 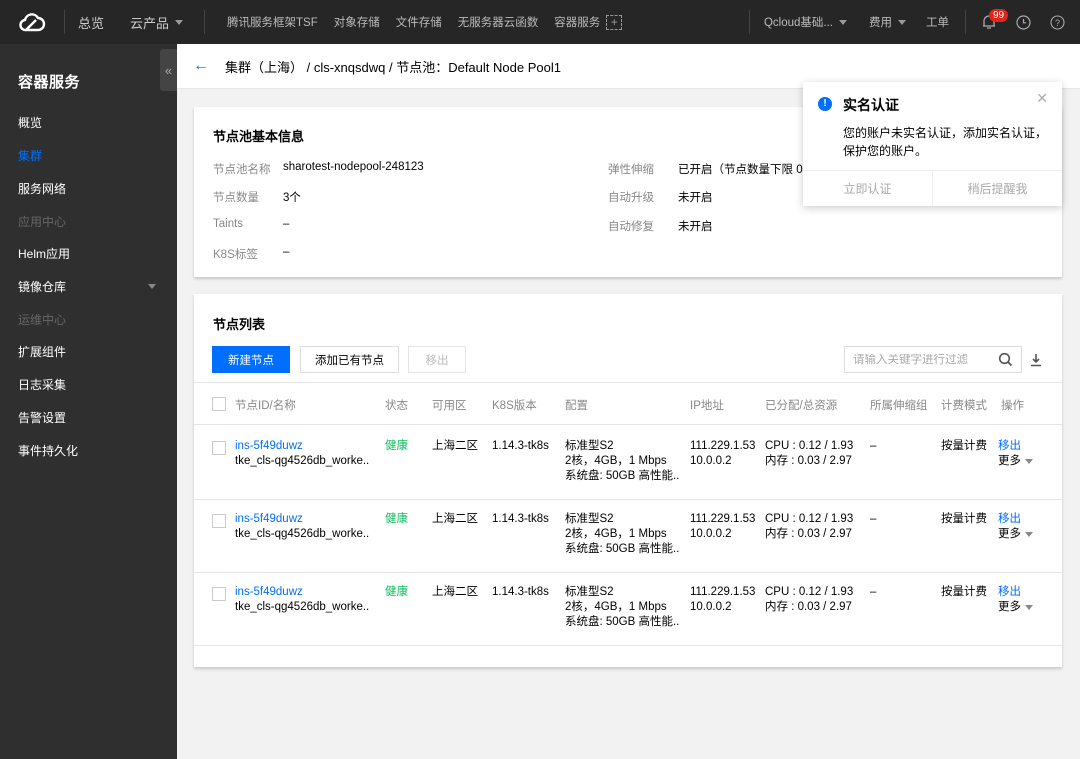 I want to click on download-icon, so click(x=1036, y=360).